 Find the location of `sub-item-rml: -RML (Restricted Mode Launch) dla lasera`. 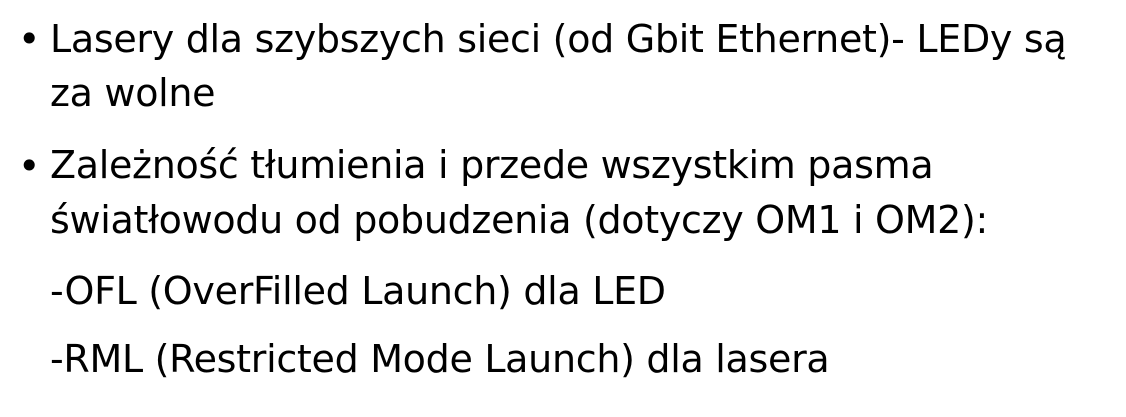

sub-item-rml: -RML (Restricted Mode Launch) dla lasera is located at coordinates (440, 359).